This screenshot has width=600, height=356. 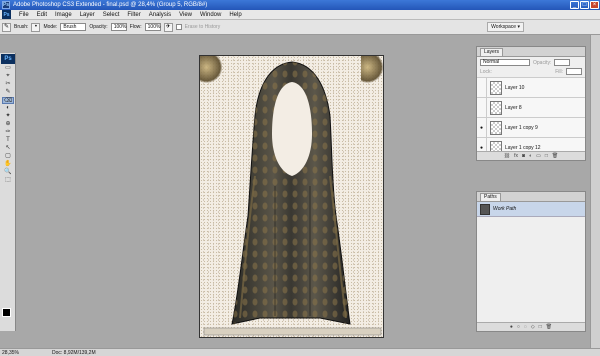 I want to click on pen-tool-icon: ✑, so click(x=8, y=132).